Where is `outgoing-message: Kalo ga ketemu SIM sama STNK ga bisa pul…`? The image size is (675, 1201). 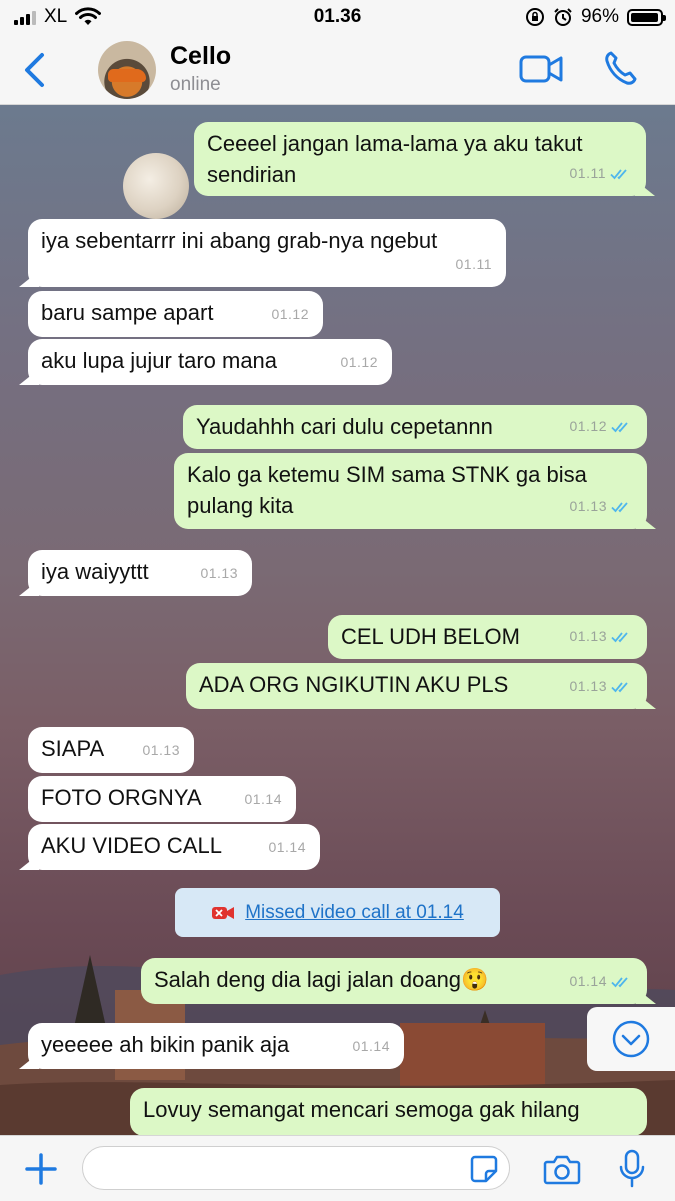
outgoing-message: Kalo ga ketemu SIM sama STNK ga bisa pul… is located at coordinates (410, 491).